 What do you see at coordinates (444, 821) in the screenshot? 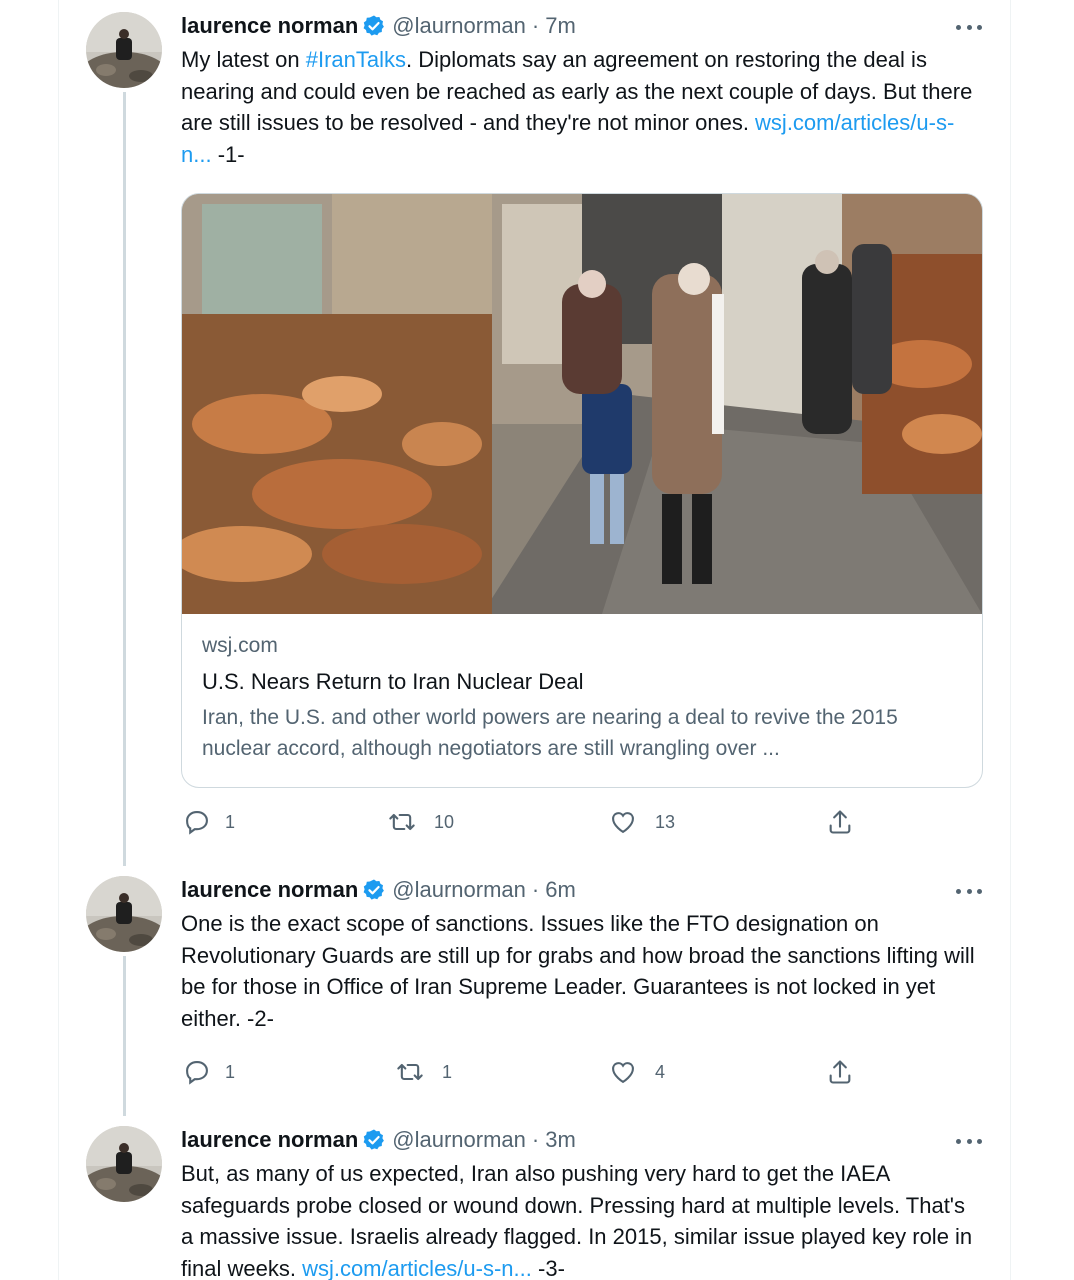
I see `retweet-count: 10` at bounding box center [444, 821].